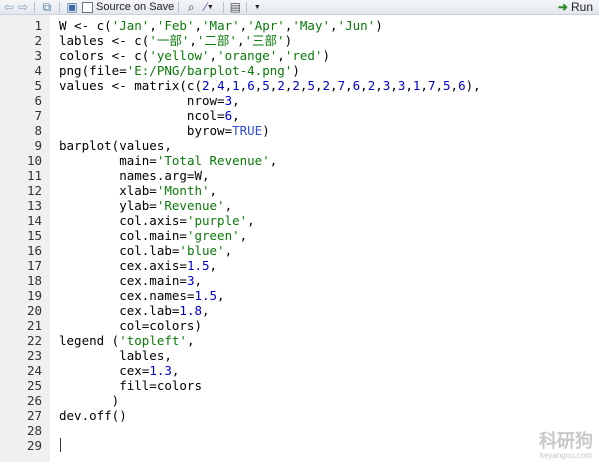 This screenshot has width=599, height=462. Describe the element at coordinates (115, 355) in the screenshot. I see `code-line-23: lables,` at that location.